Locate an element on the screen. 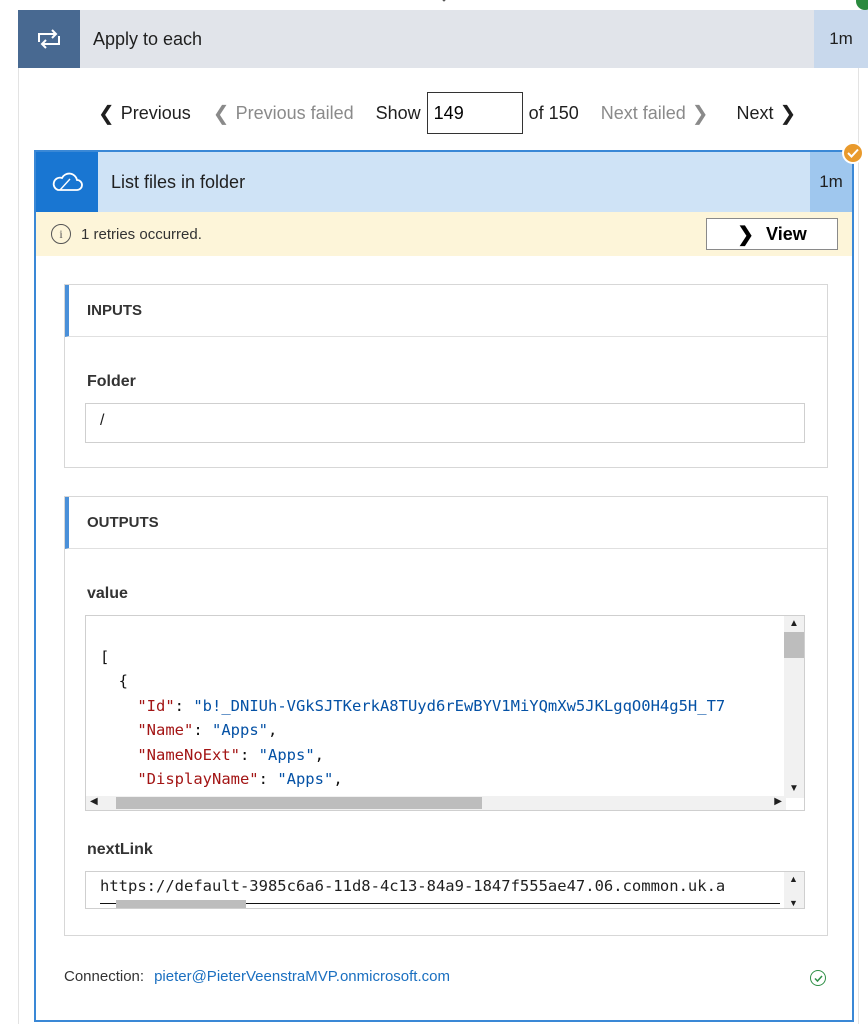 Image resolution: width=868 pixels, height=1024 pixels. of-total-label: of 150 is located at coordinates (553, 112).